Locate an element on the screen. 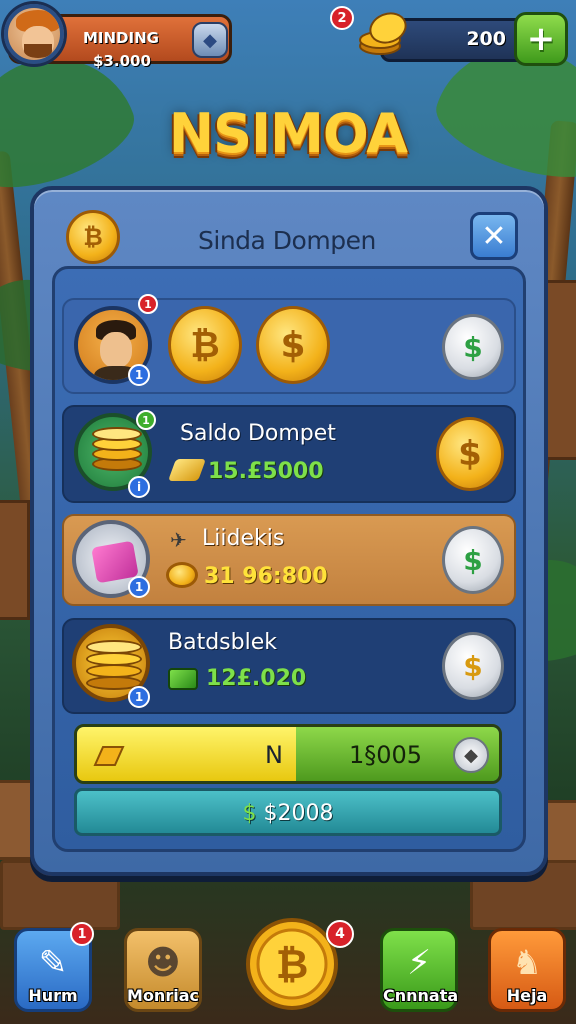 This screenshot has height=1024, width=576. saldo-dompet-title: Saldo Dompet is located at coordinates (258, 433).